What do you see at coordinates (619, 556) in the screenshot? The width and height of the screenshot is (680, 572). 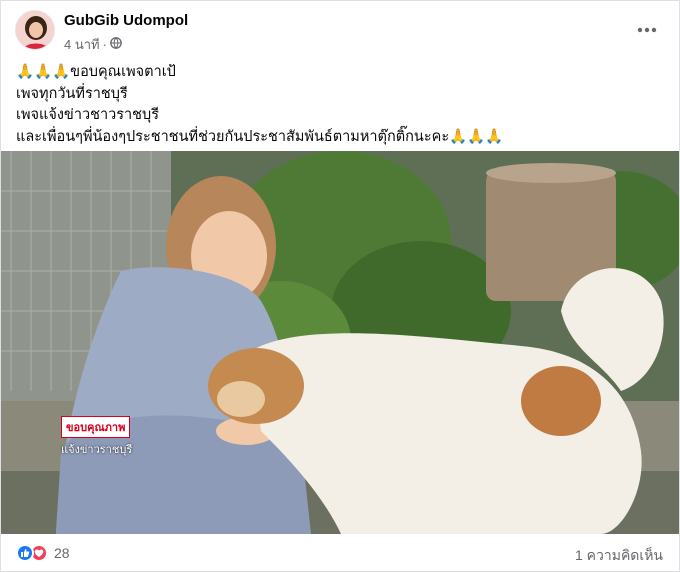 I see `comment-count-link: 1 ความคิดเห็น` at bounding box center [619, 556].